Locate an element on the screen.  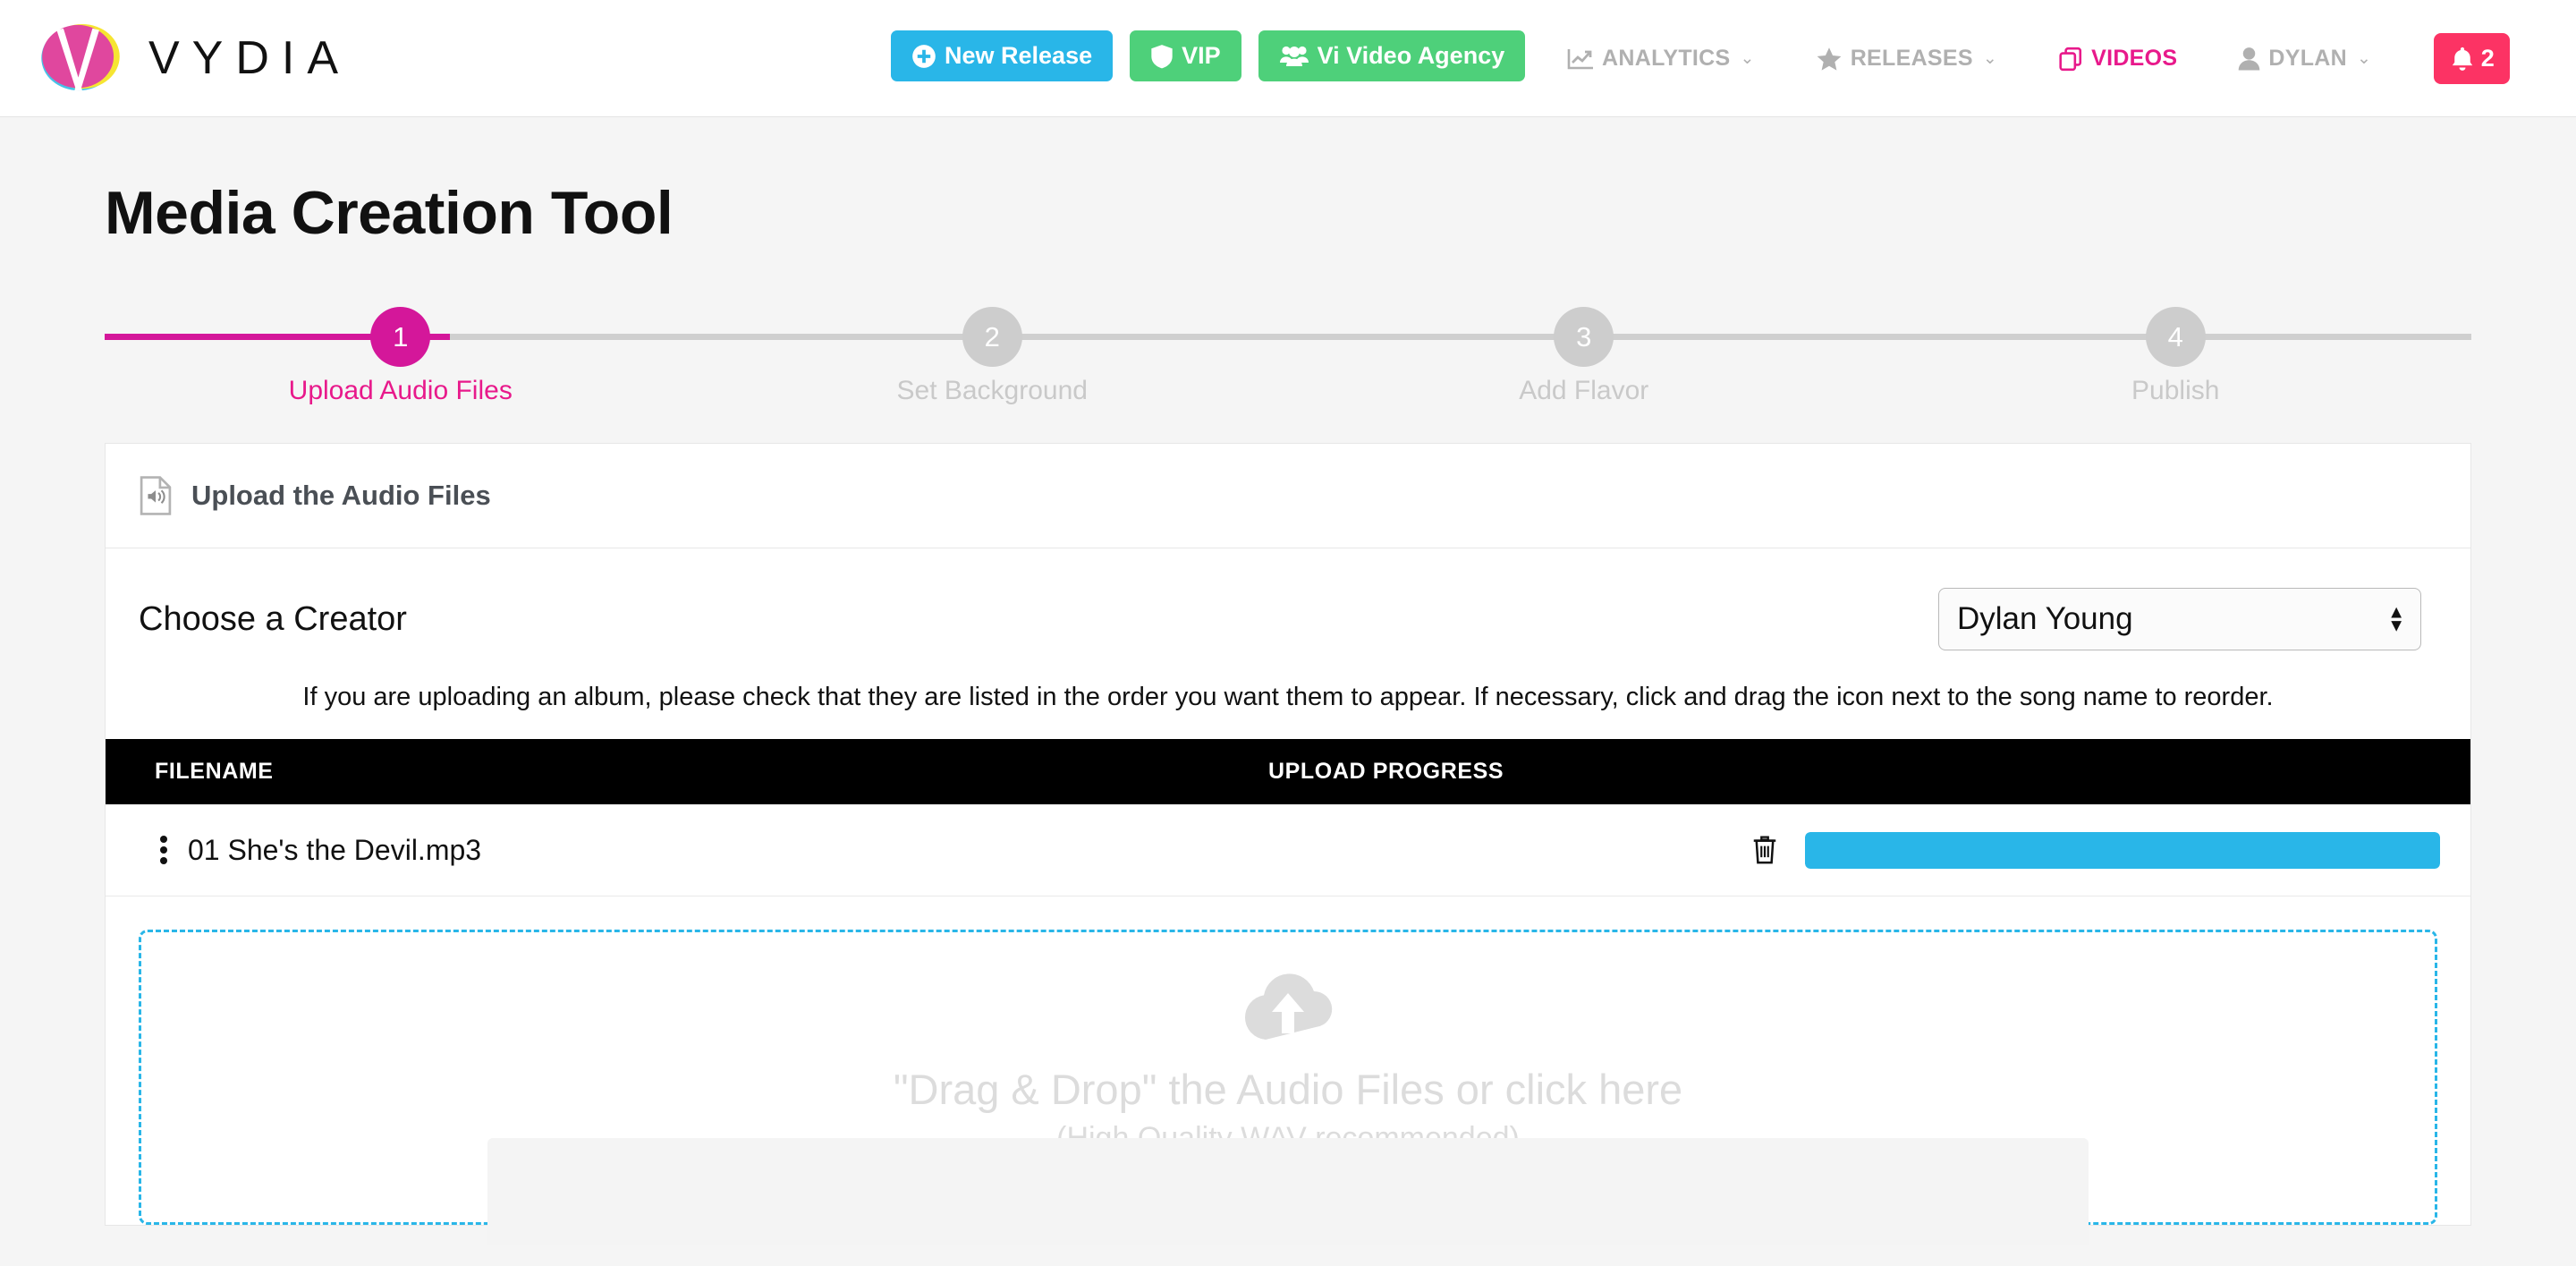
step-add-flavor: 3 Add Flavor is located at coordinates (1584, 356).